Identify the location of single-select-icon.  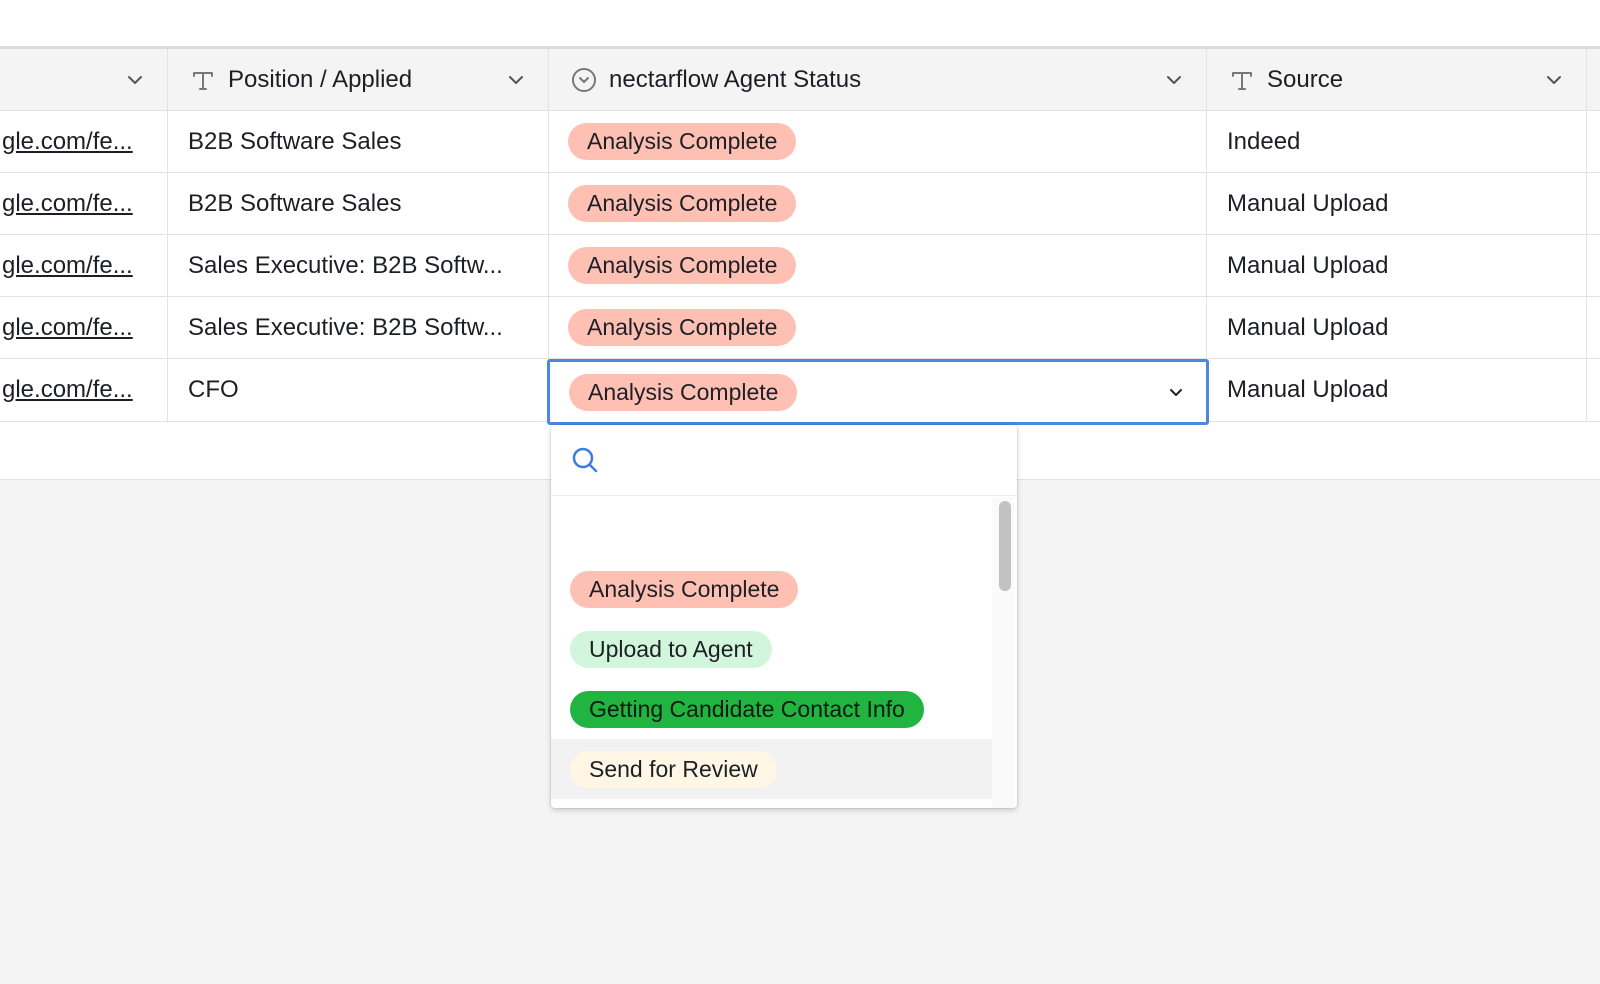
(584, 80).